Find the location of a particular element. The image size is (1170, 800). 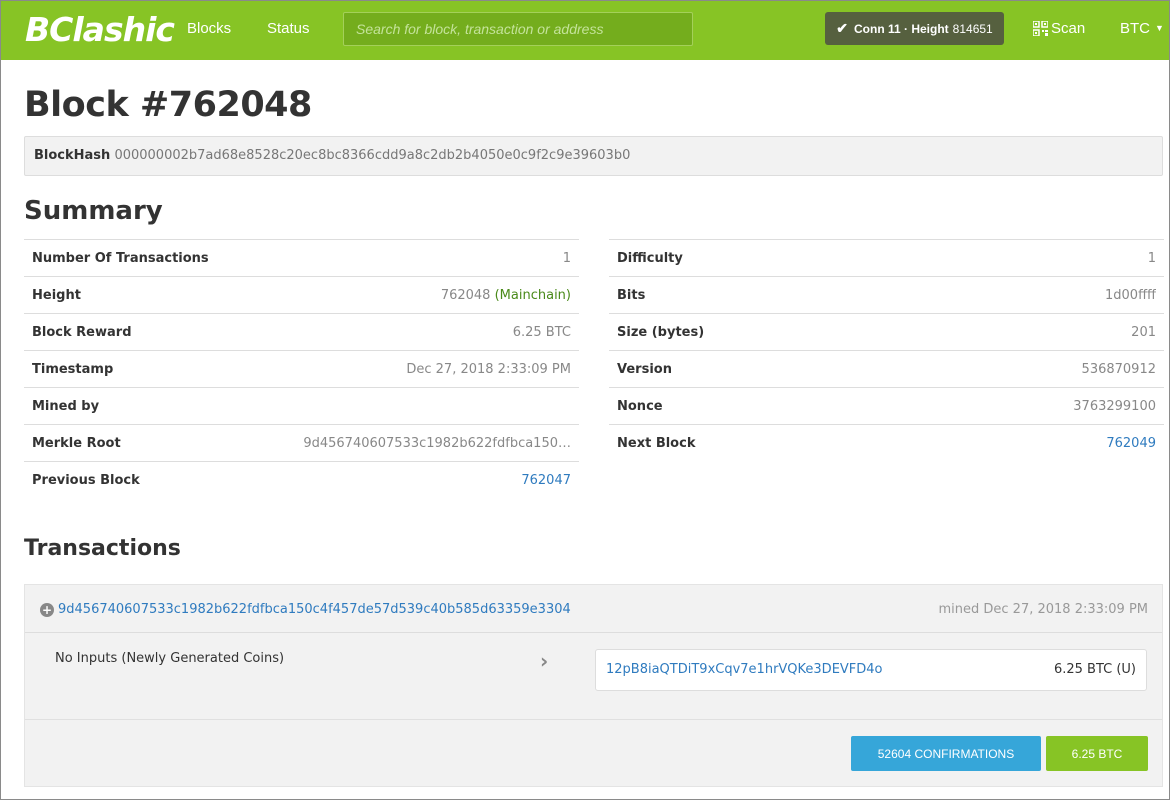

previous-block-link: 762047 is located at coordinates (546, 480).